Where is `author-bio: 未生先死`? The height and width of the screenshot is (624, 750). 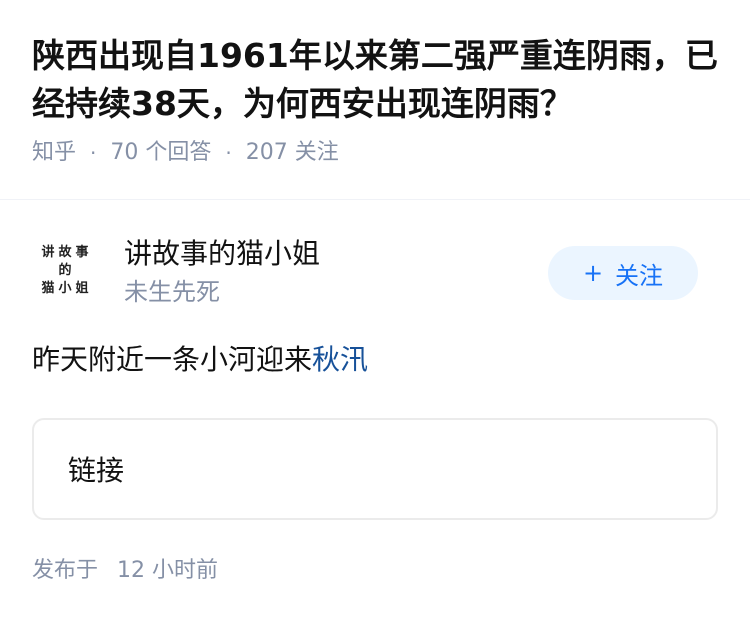 author-bio: 未生先死 is located at coordinates (172, 292).